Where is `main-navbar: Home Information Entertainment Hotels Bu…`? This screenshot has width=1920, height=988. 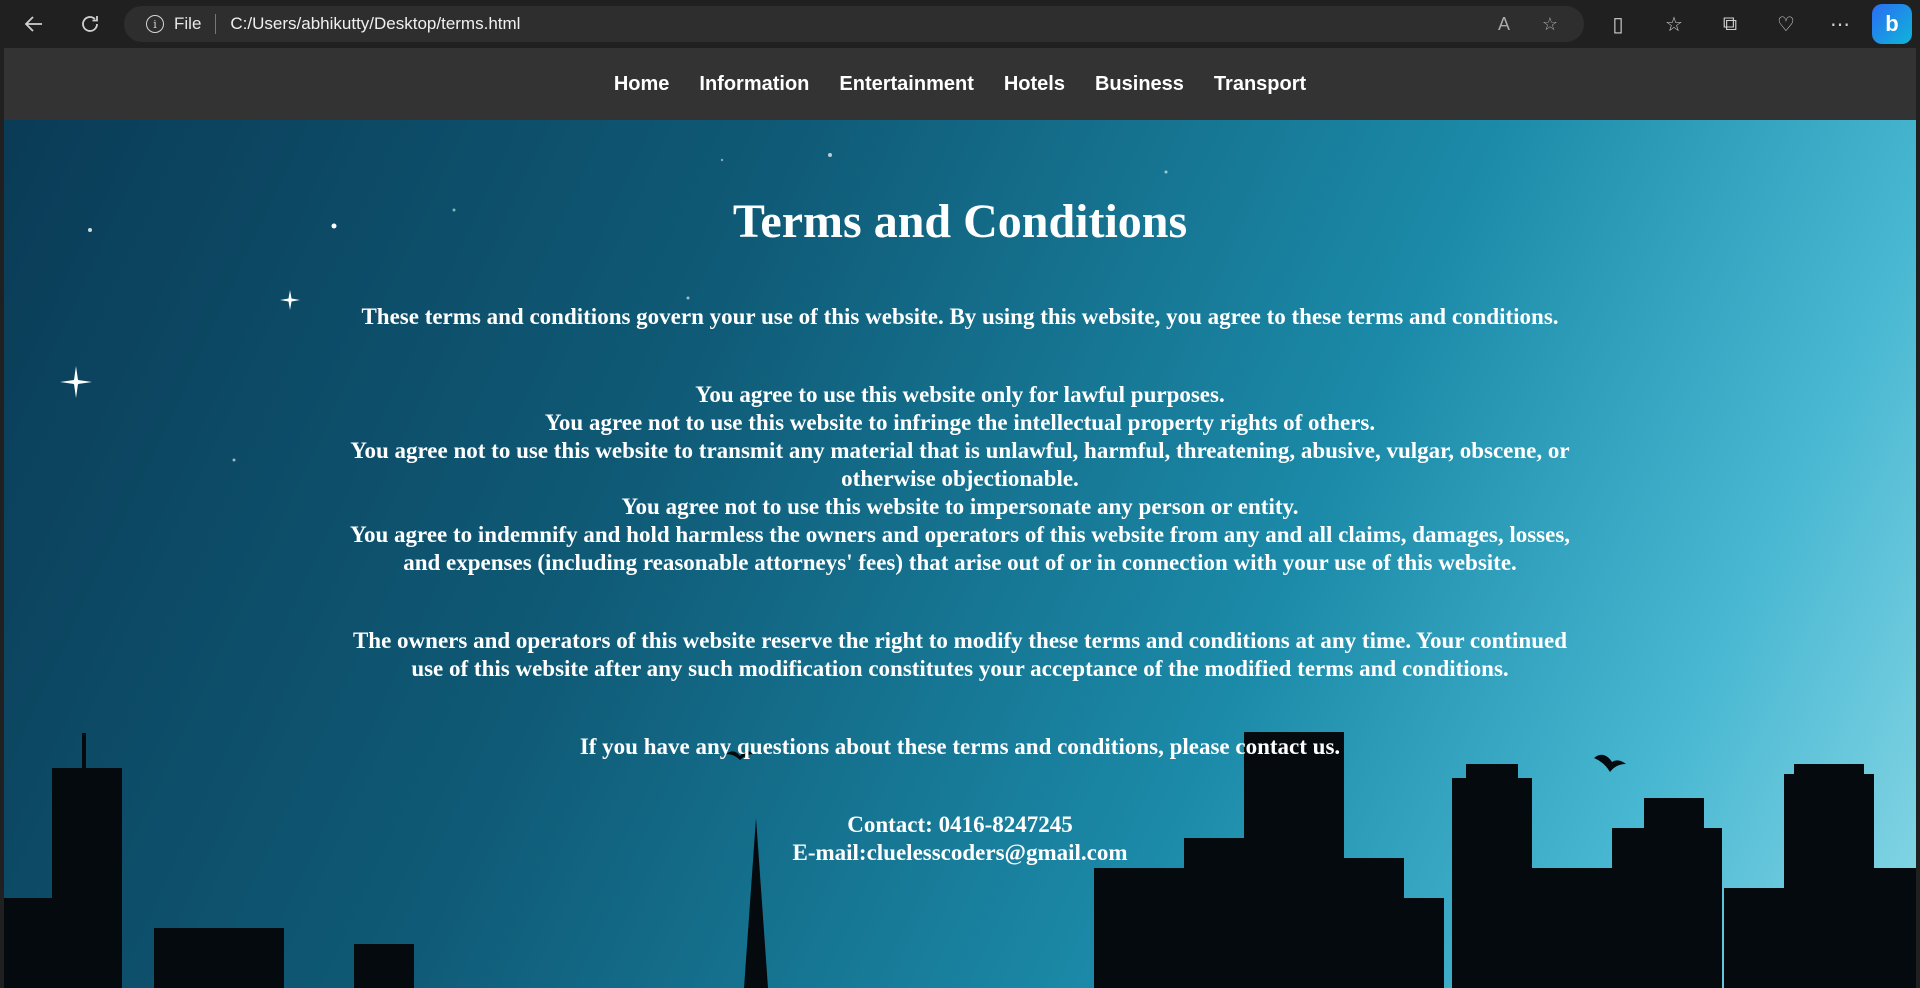 main-navbar: Home Information Entertainment Hotels Bu… is located at coordinates (960, 84).